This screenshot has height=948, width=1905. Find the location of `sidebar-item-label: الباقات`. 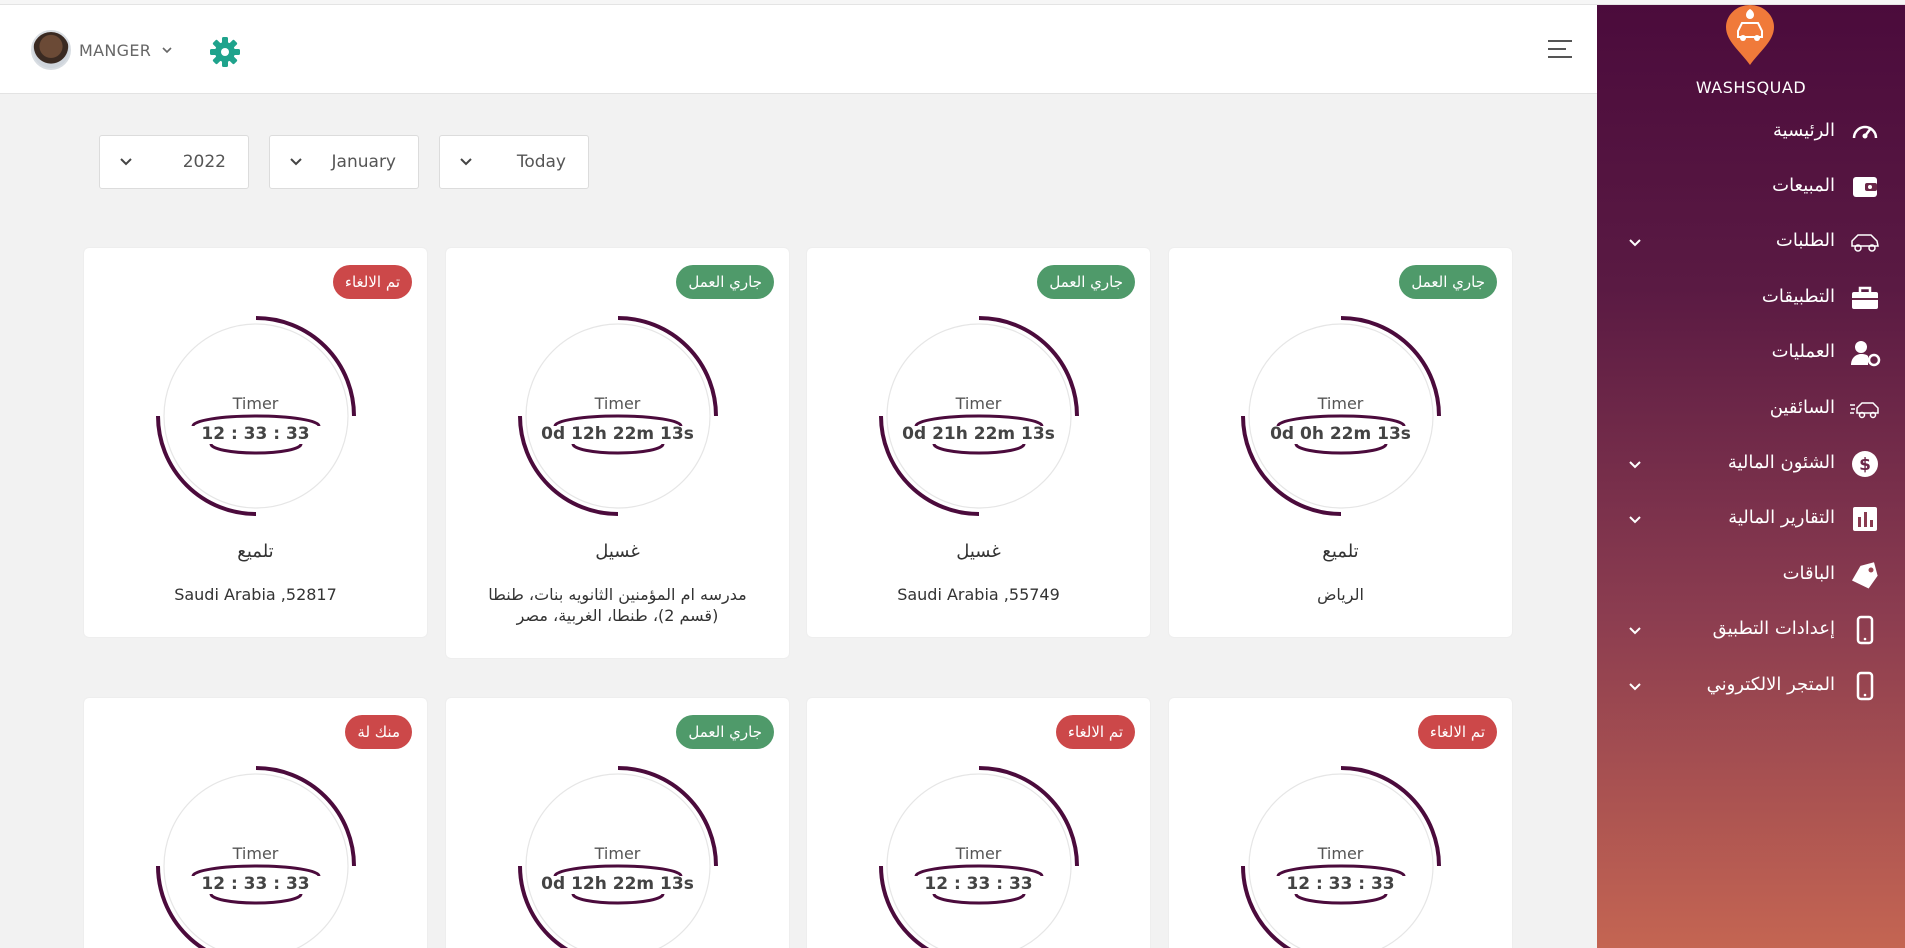

sidebar-item-label: الباقات is located at coordinates (1808, 573).